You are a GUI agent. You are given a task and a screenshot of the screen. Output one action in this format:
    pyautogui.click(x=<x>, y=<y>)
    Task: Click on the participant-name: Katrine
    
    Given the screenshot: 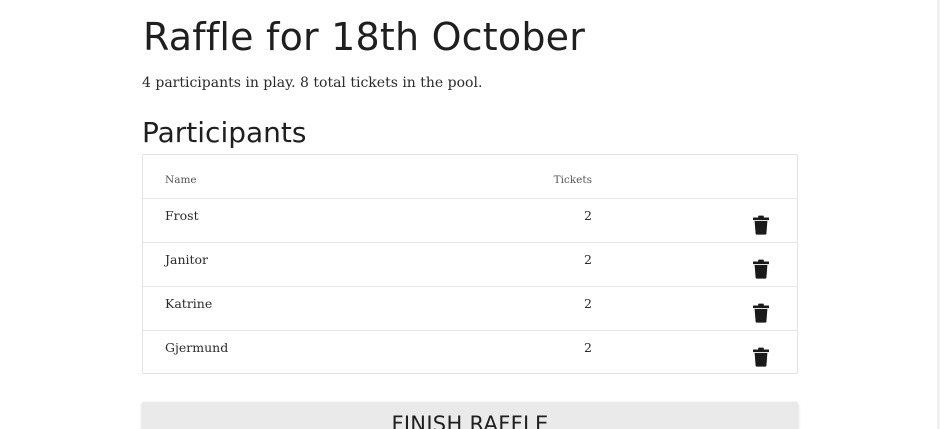 What is the action you would take?
    pyautogui.click(x=189, y=303)
    